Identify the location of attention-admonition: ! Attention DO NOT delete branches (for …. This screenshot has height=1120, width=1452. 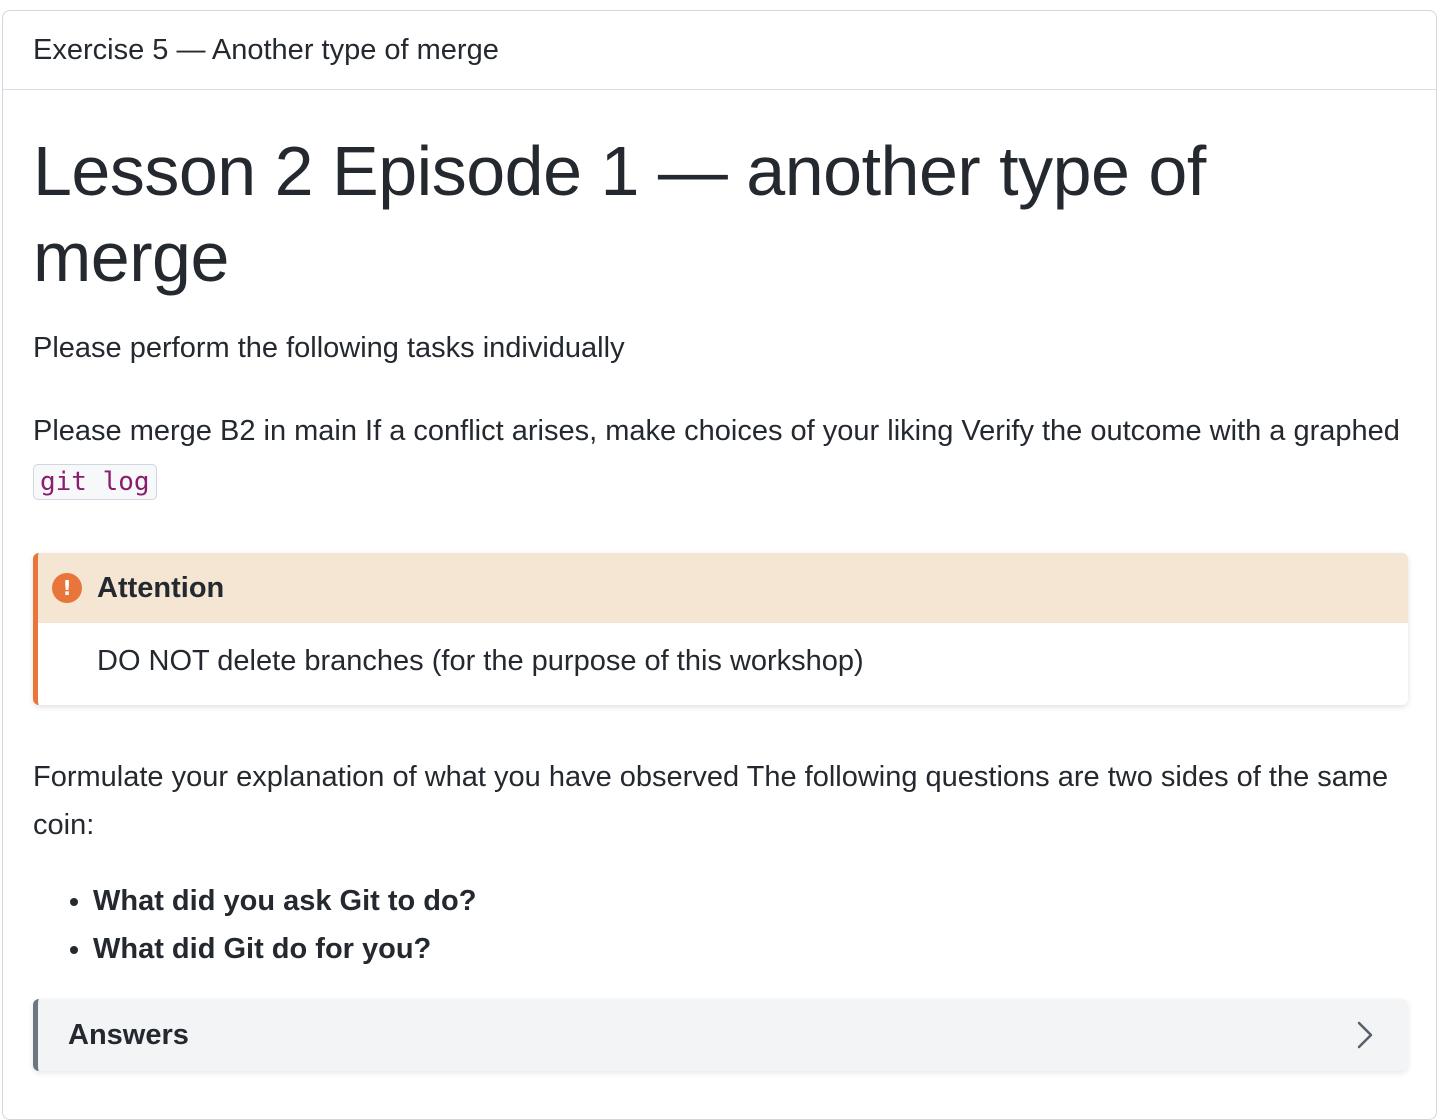
(720, 629).